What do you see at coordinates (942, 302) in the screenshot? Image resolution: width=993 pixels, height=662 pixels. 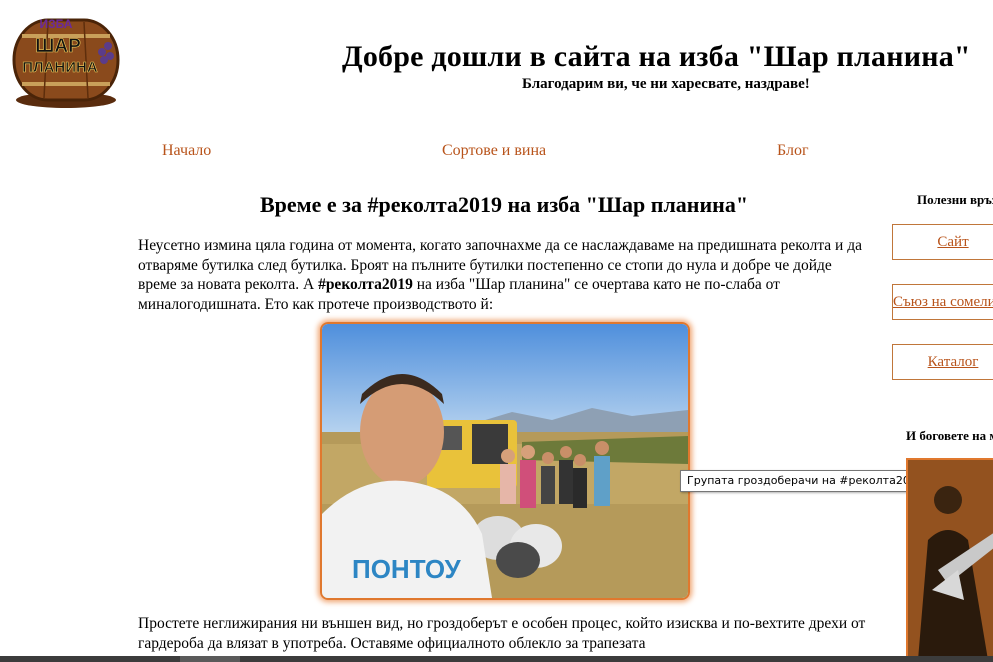 I see `sidebar-link-sommeliers-union: Съюз на сомелиерите` at bounding box center [942, 302].